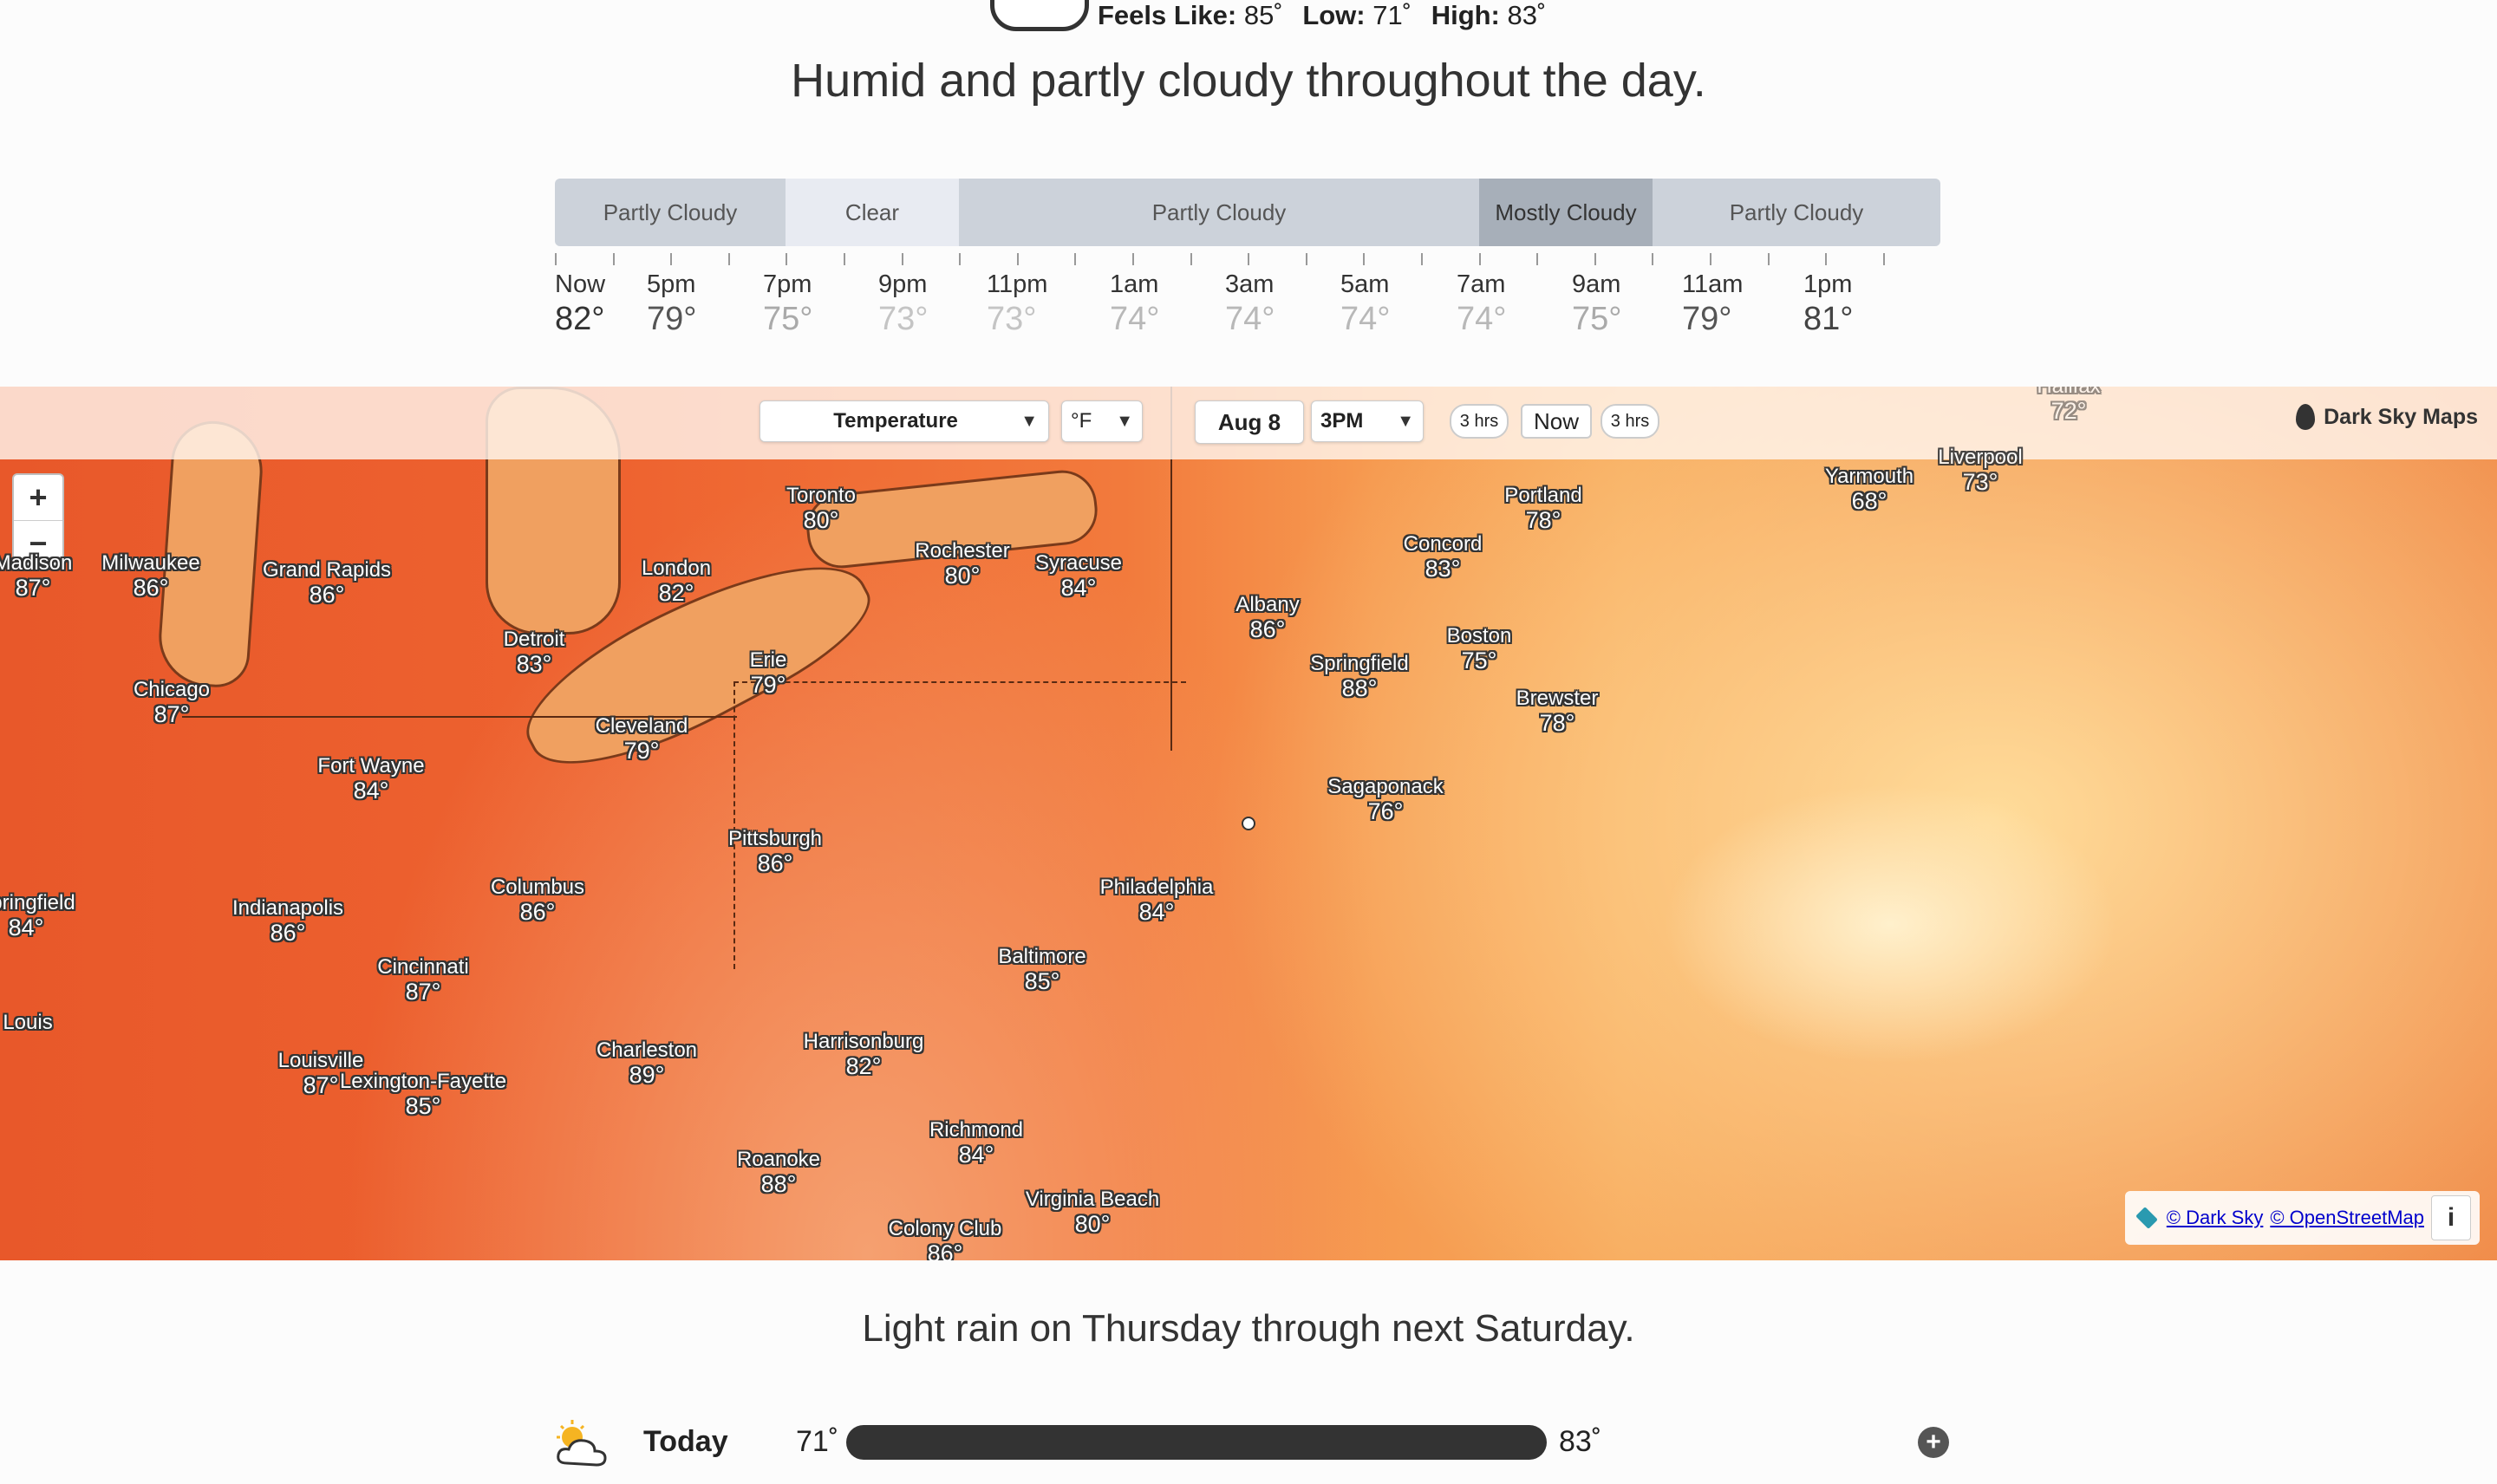 Image resolution: width=2497 pixels, height=1484 pixels. I want to click on city-label: Milwaukee 86°, so click(150, 575).